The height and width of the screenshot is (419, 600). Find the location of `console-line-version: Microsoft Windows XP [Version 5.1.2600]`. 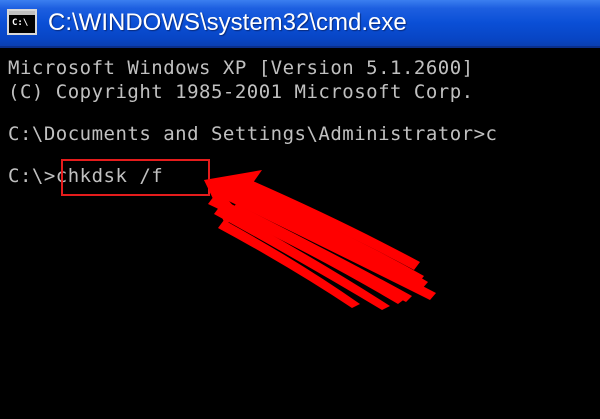

console-line-version: Microsoft Windows XP [Version 5.1.2600] is located at coordinates (241, 68).